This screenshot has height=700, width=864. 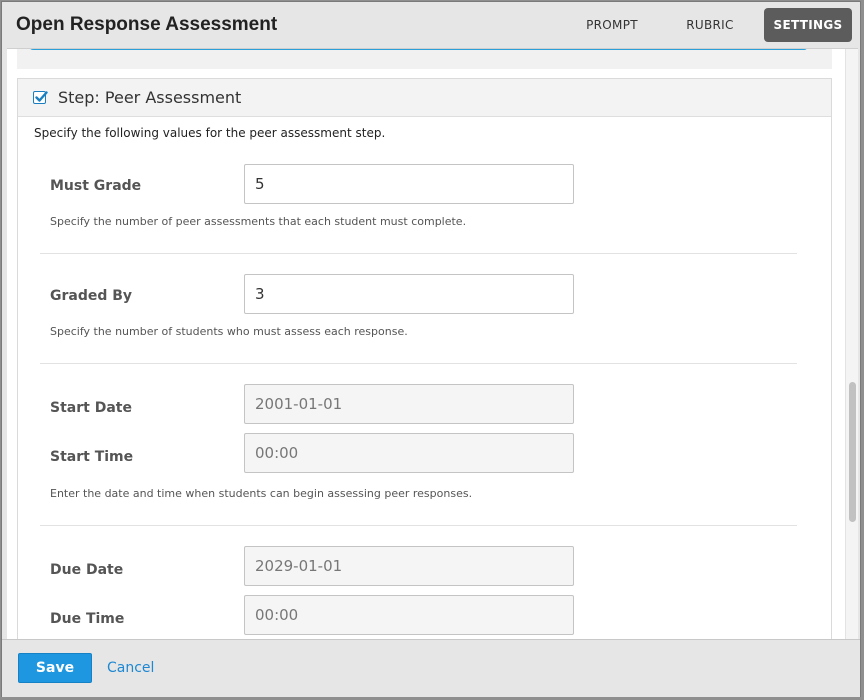 I want to click on scrollbar, so click(x=851, y=344).